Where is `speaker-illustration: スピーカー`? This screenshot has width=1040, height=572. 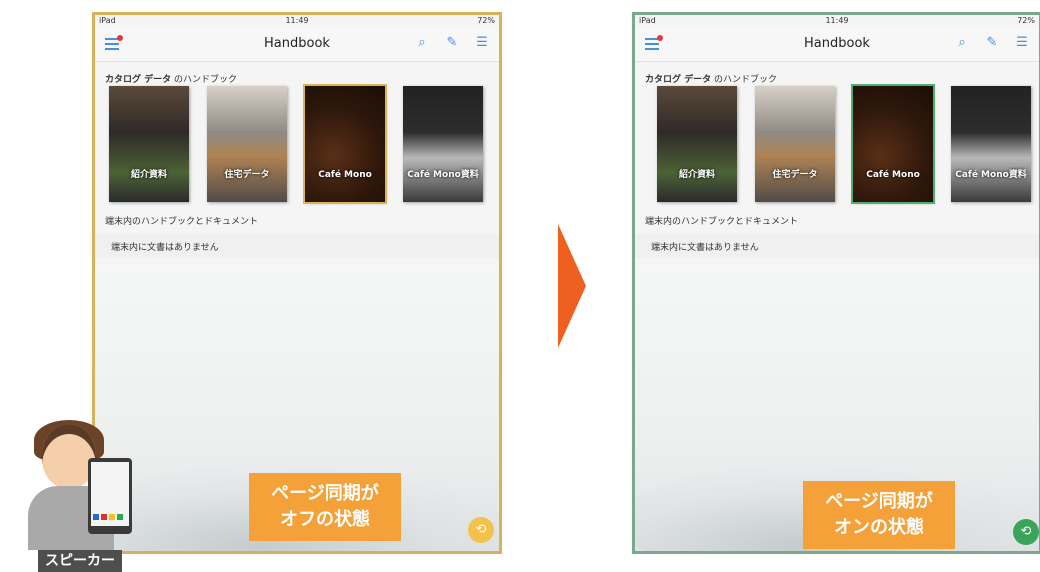 speaker-illustration: スピーカー is located at coordinates (83, 496).